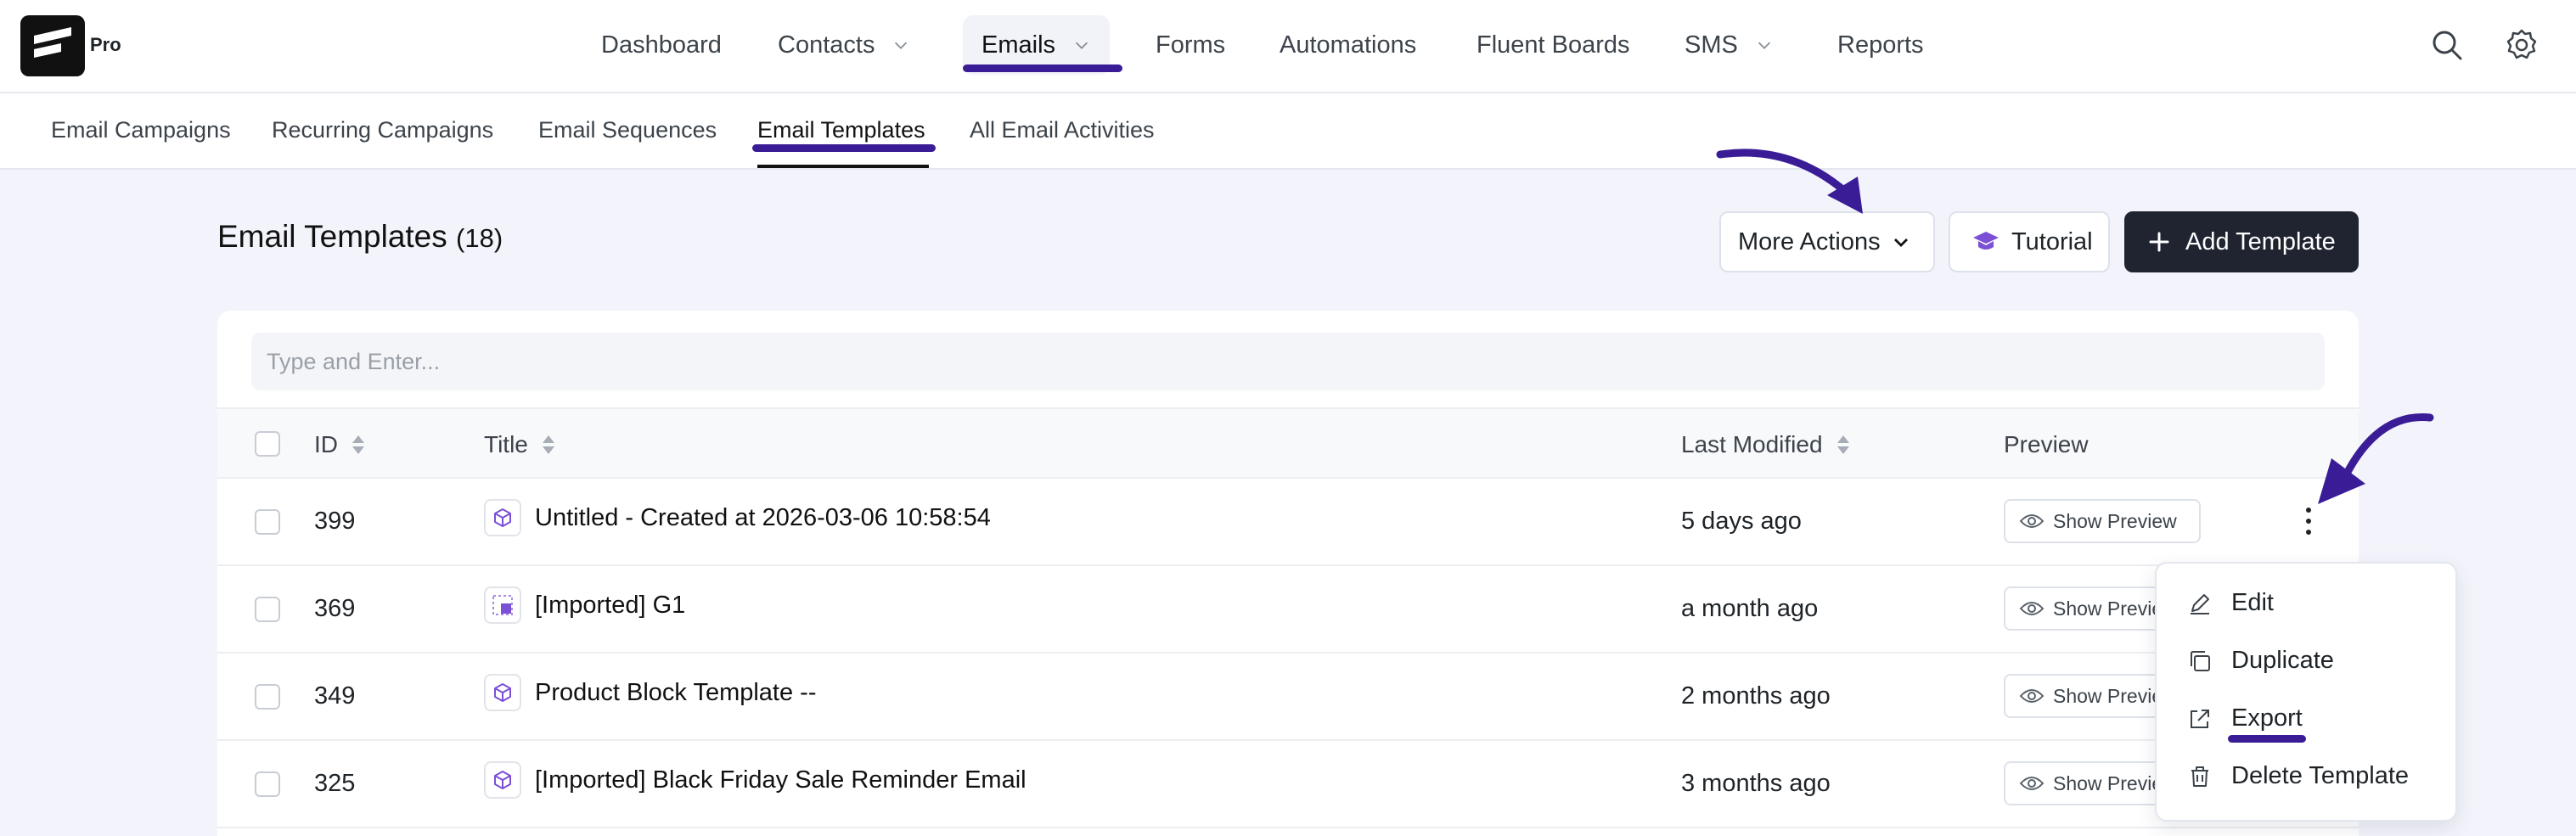  I want to click on trash-icon, so click(2199, 776).